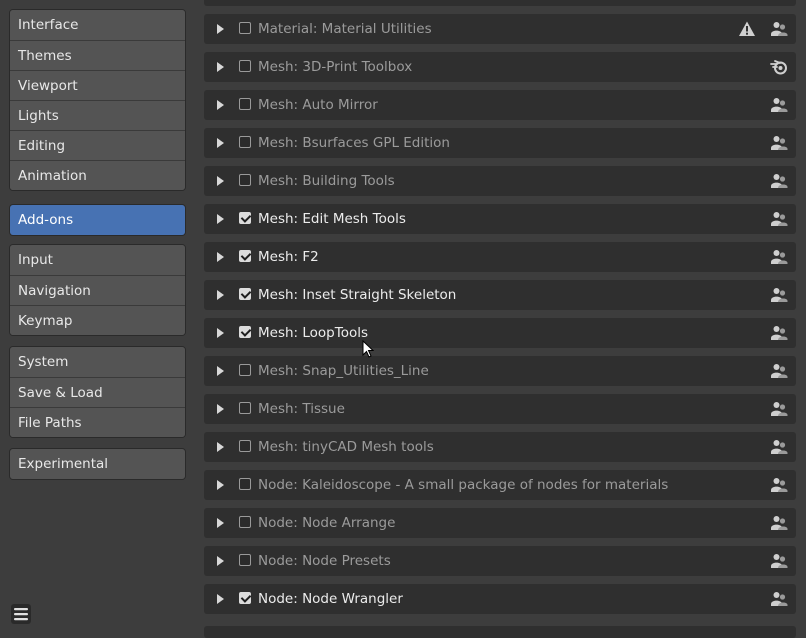 This screenshot has width=806, height=638. I want to click on sidebar-item-animation: Animation, so click(97, 175).